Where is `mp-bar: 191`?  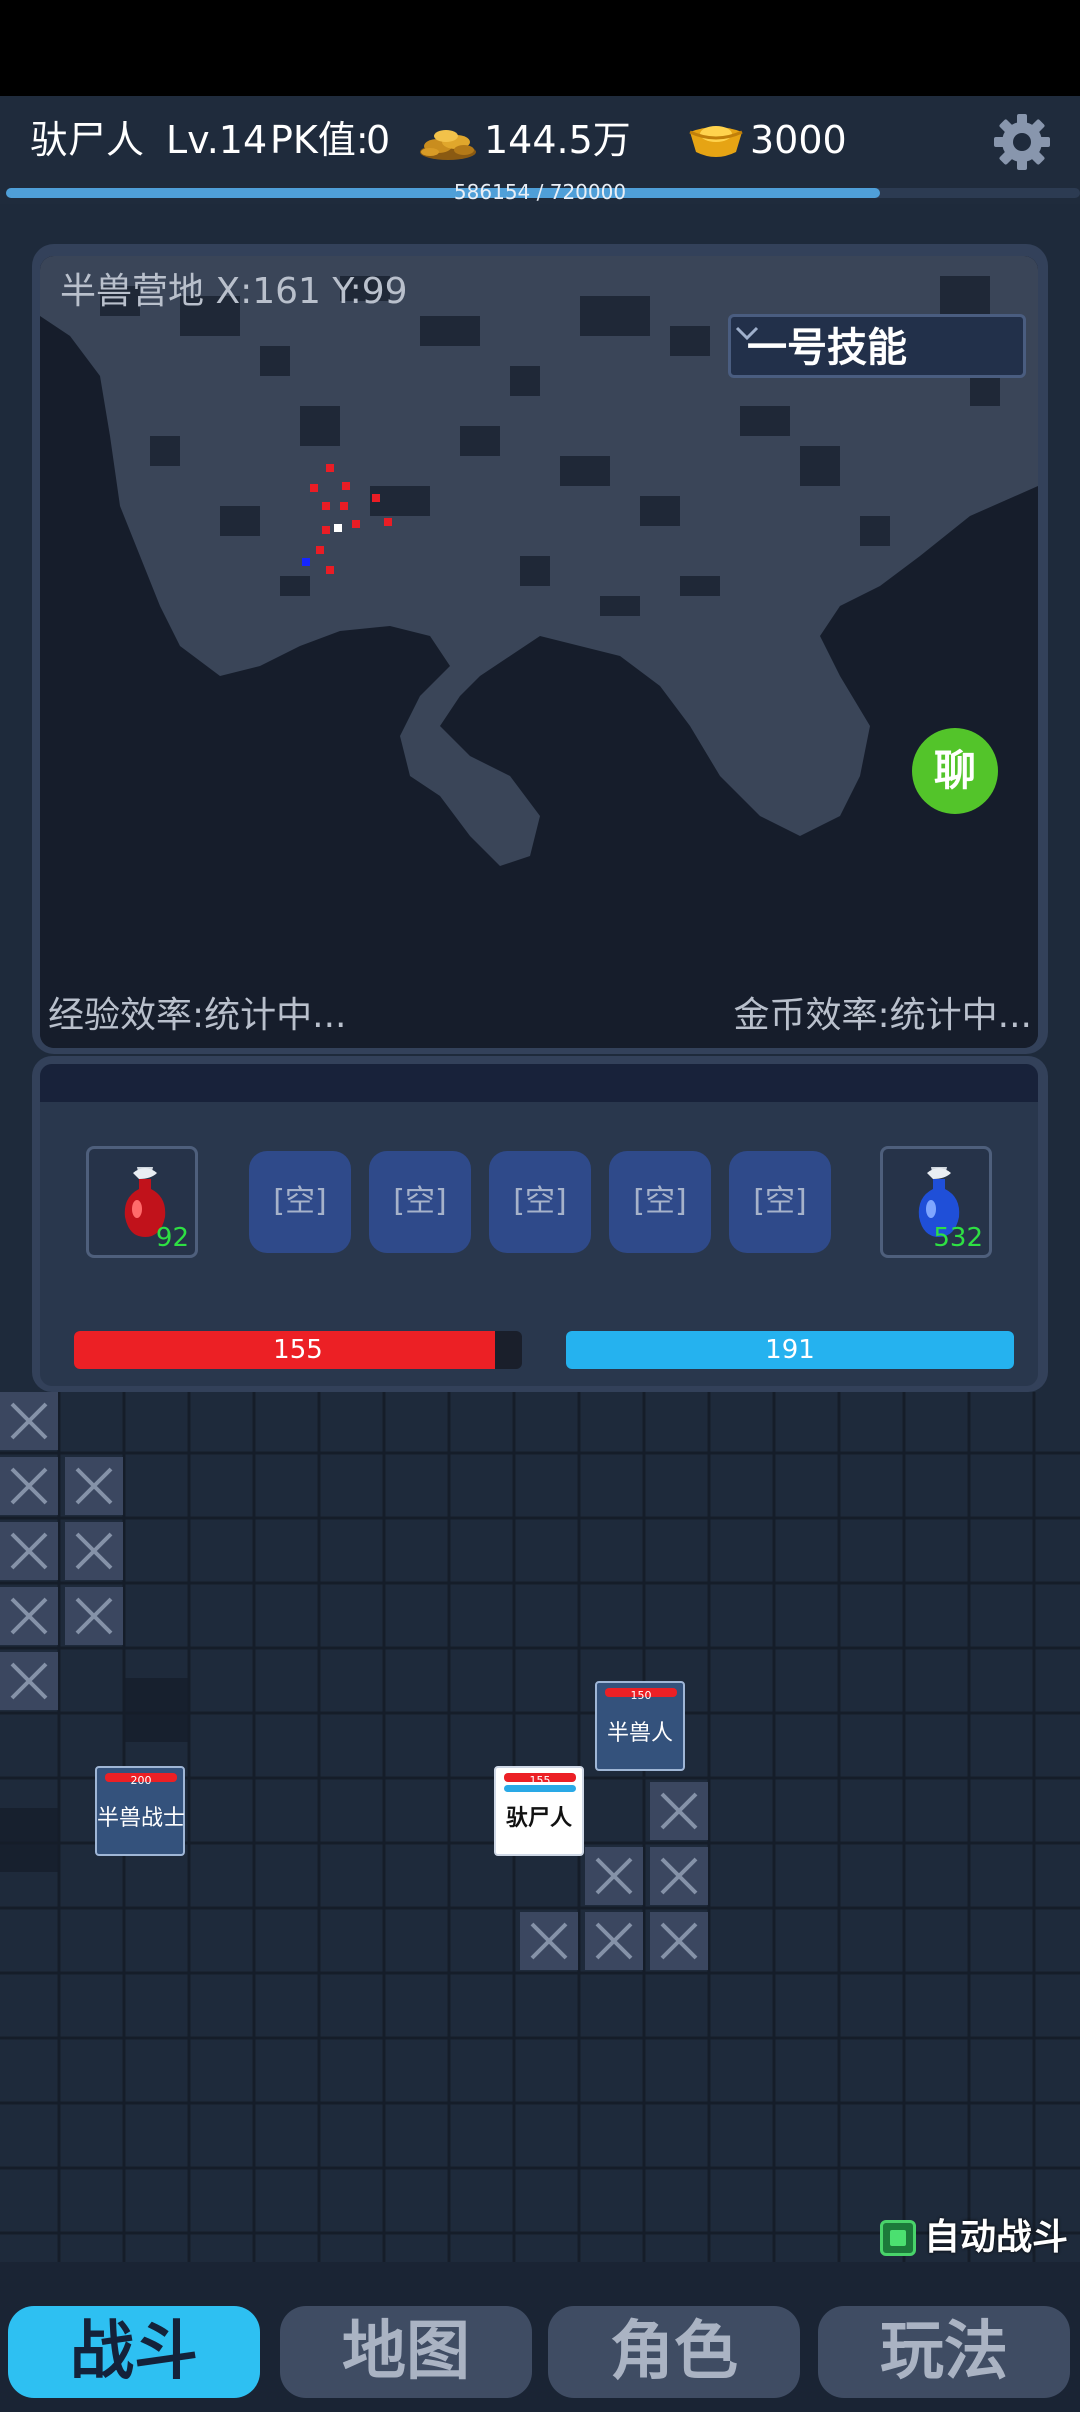
mp-bar: 191 is located at coordinates (790, 1350).